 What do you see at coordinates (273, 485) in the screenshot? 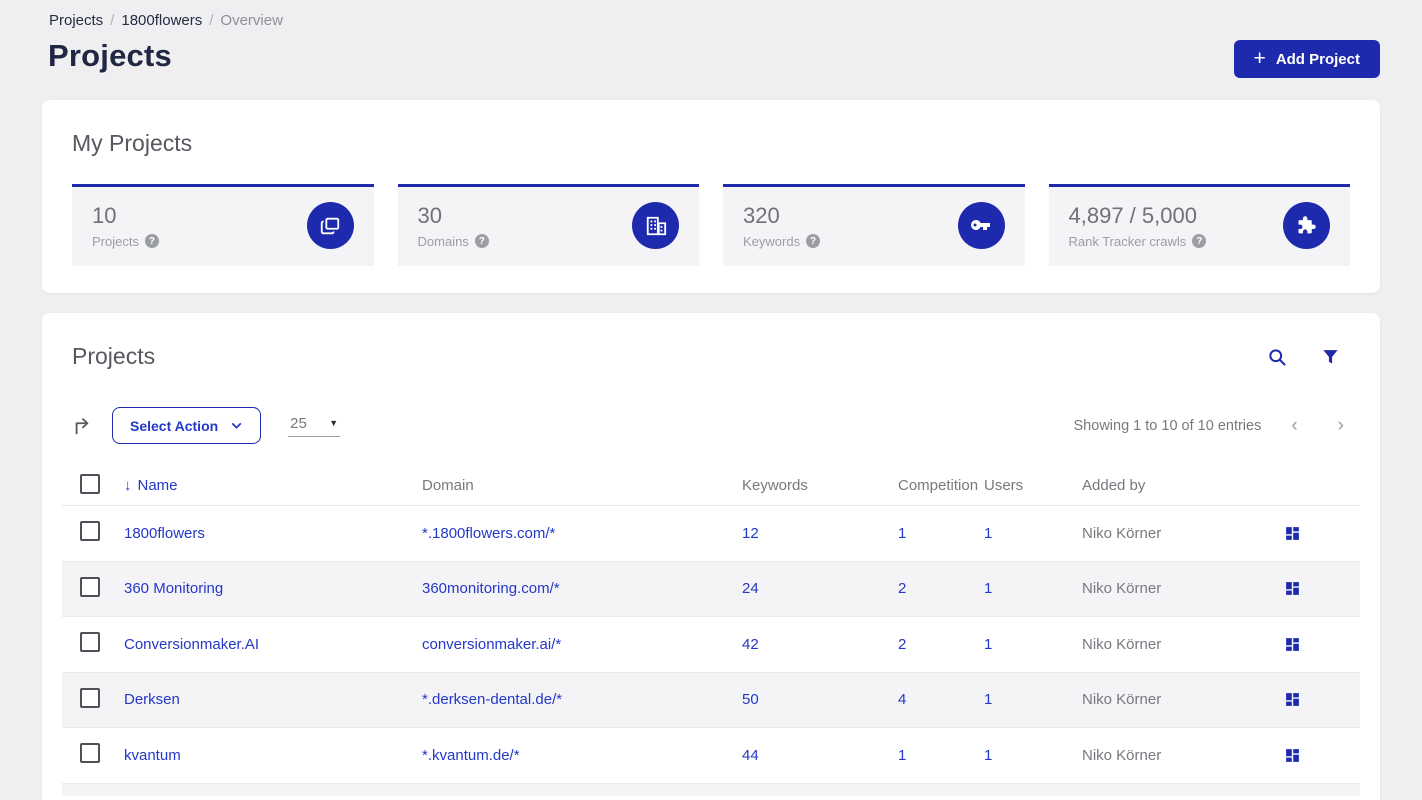
I see `column-header-name: ↓ Name` at bounding box center [273, 485].